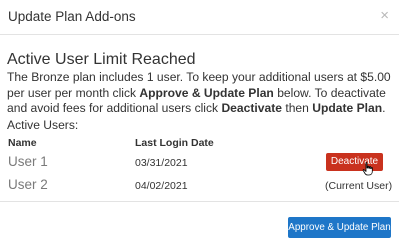 This screenshot has width=399, height=243. Describe the element at coordinates (199, 17) in the screenshot. I see `modal-header: Update Plan Add-ons ×` at that location.